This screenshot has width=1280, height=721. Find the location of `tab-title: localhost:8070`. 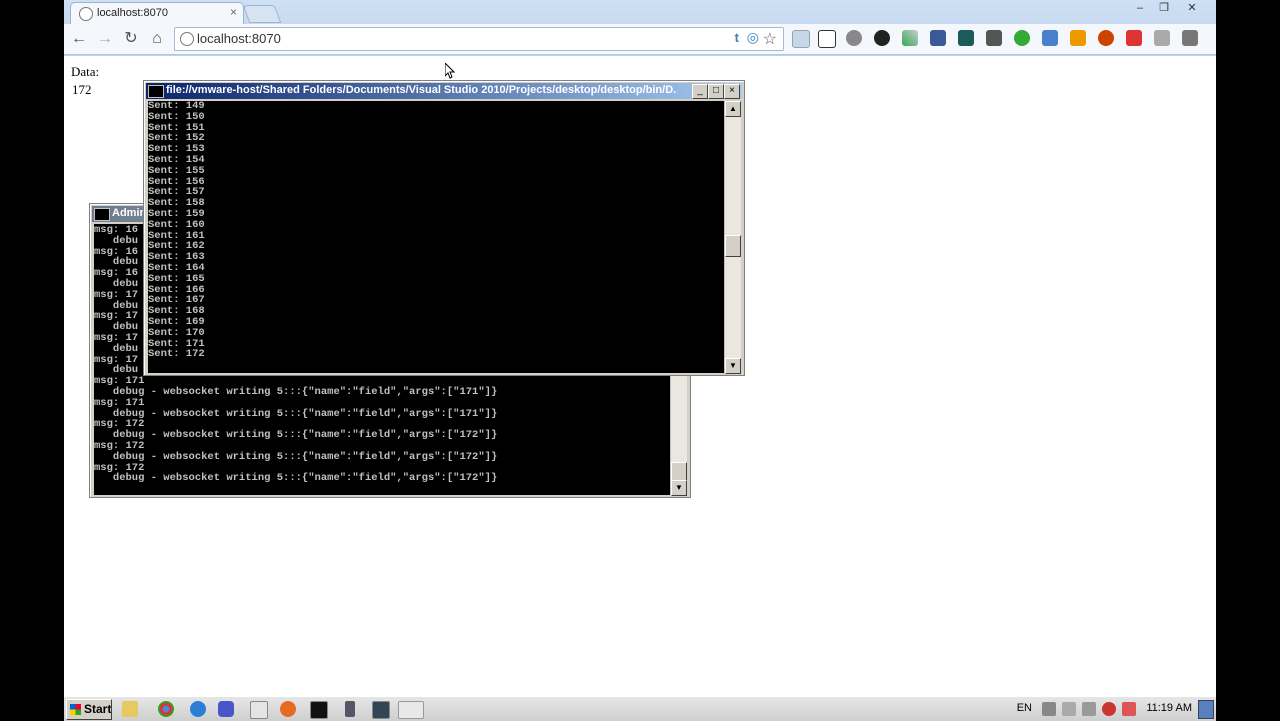

tab-title: localhost:8070 is located at coordinates (132, 13).